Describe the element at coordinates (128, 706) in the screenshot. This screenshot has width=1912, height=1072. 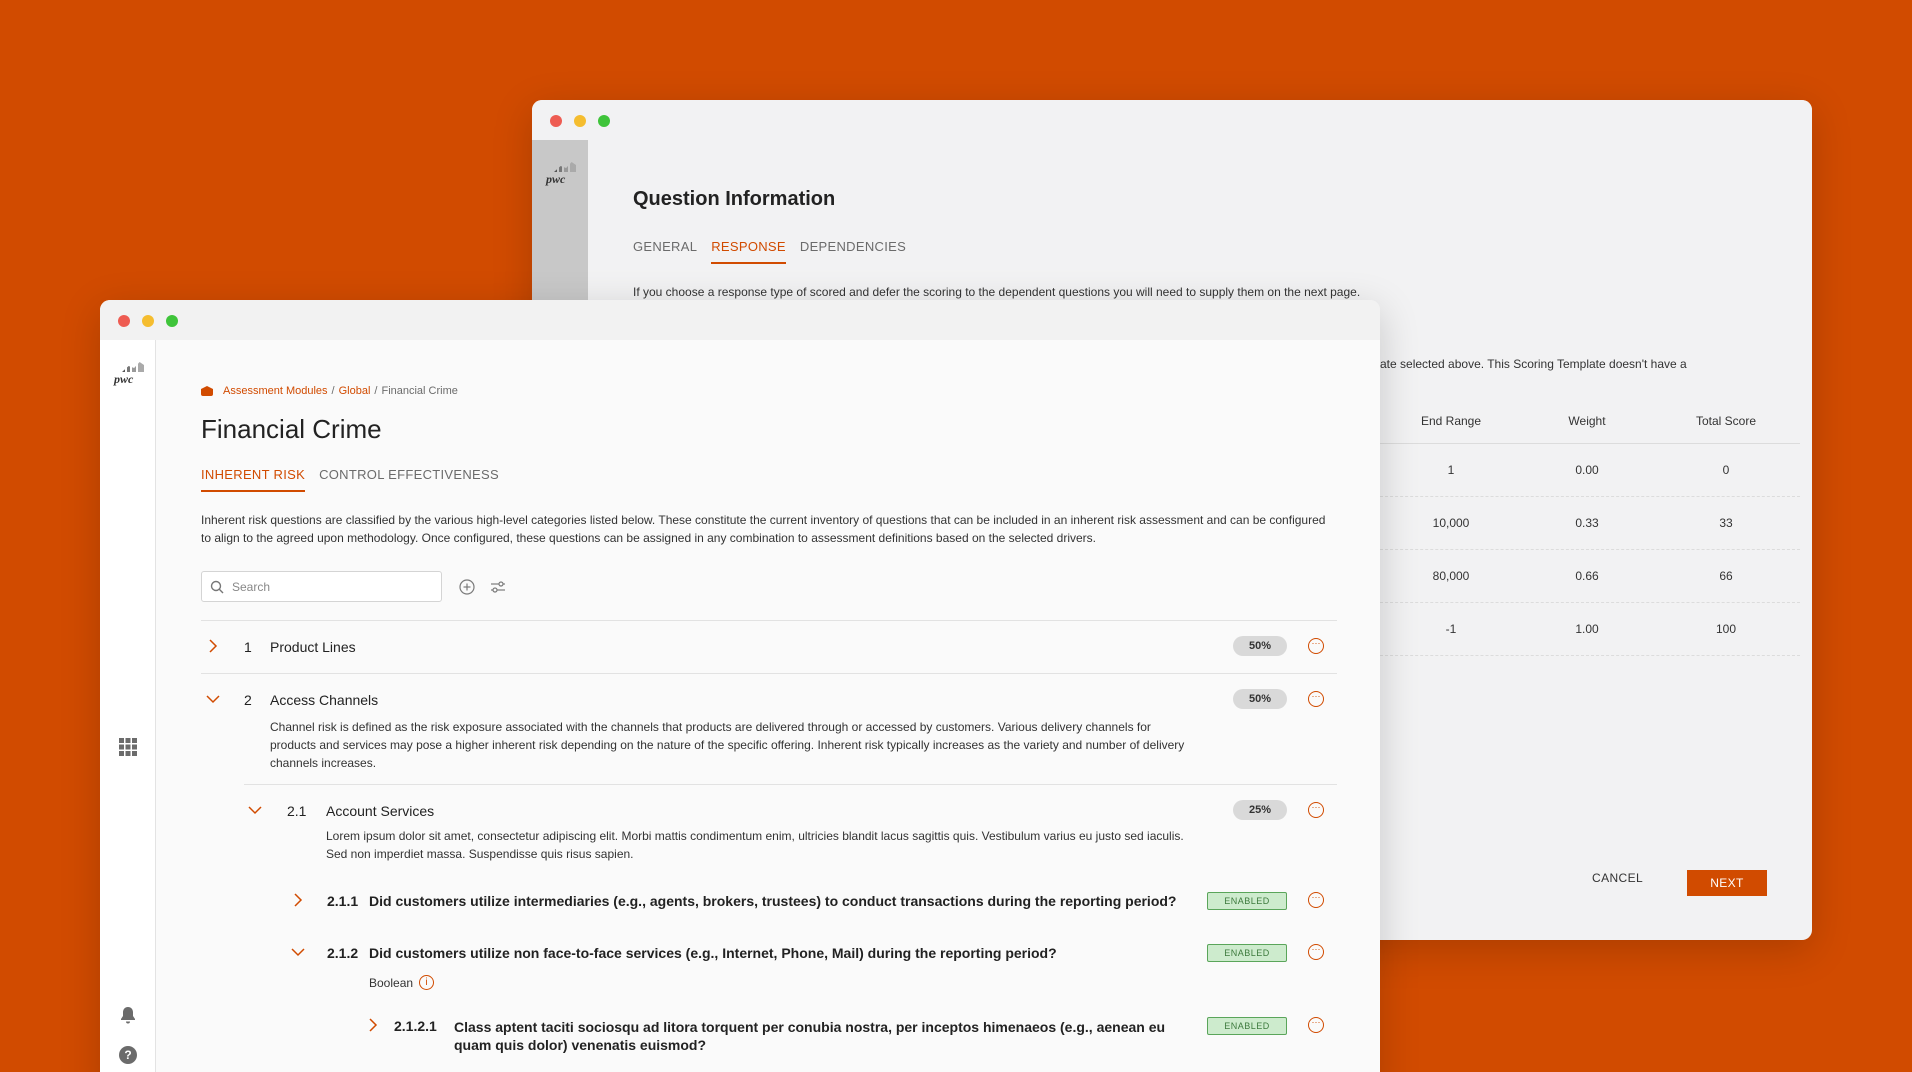
I see `side-rail: pwc ?` at that location.